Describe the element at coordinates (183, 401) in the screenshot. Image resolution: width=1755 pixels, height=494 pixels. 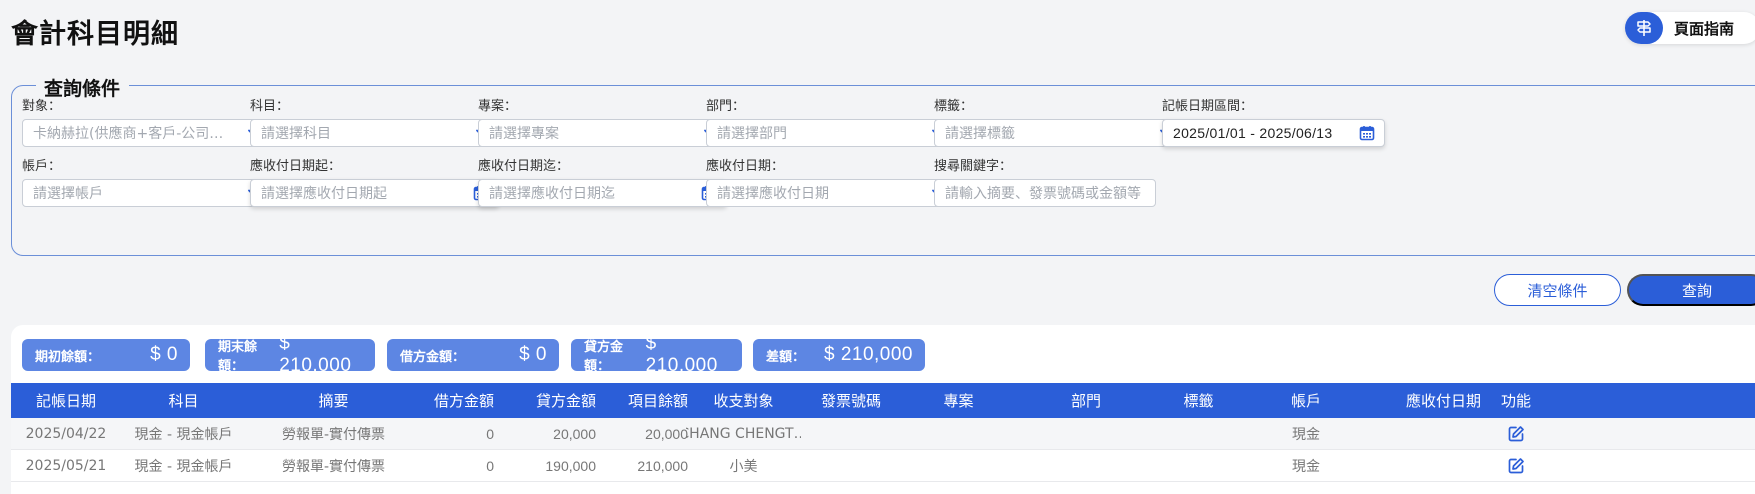
I see `column-header-subject: 科目` at that location.